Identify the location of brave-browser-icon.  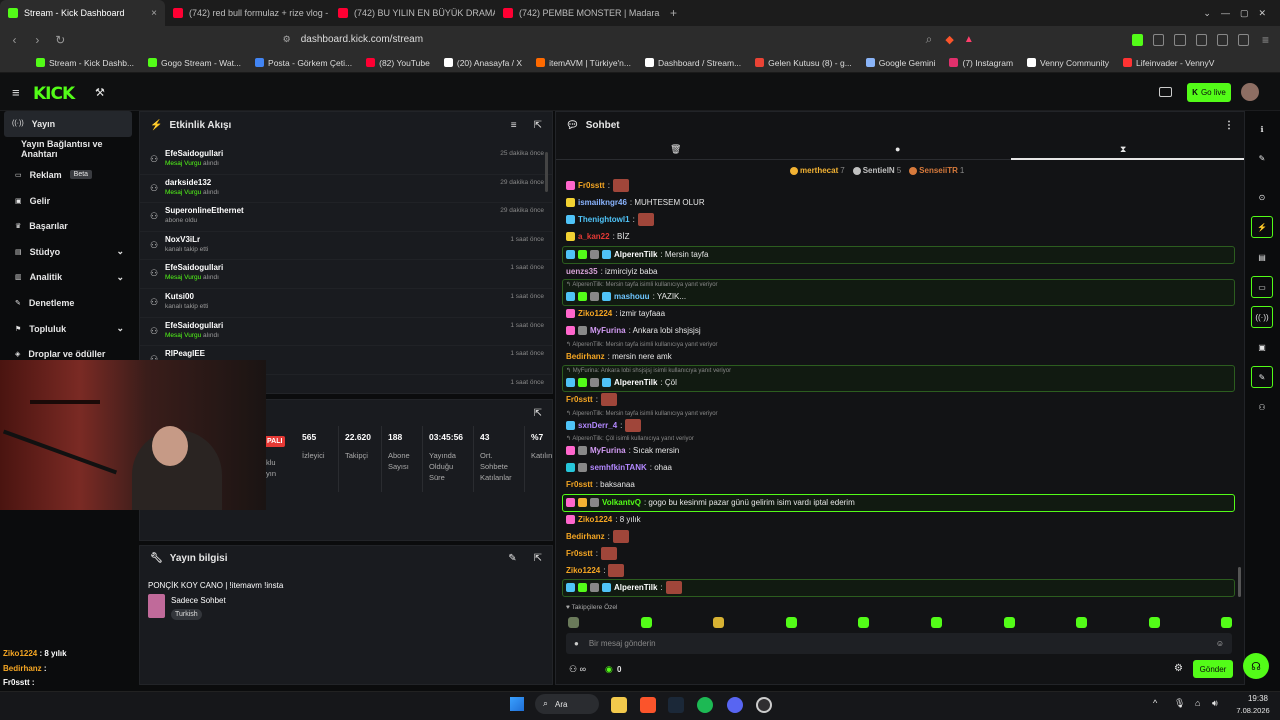
(648, 705).